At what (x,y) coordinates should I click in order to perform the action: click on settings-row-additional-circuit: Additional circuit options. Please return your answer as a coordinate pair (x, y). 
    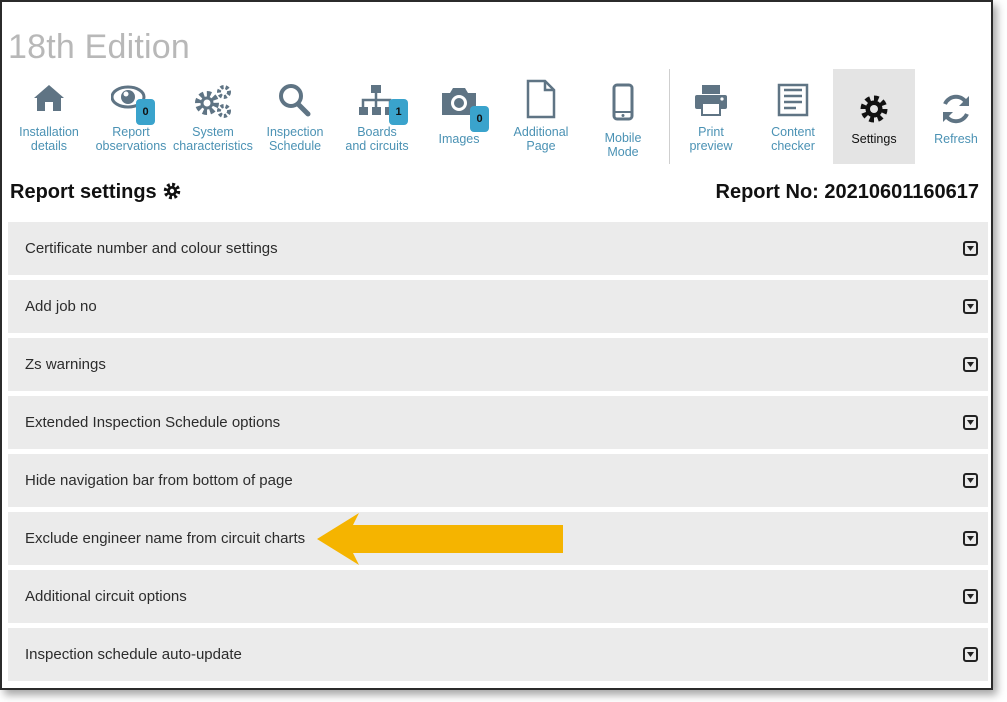
    Looking at the image, I should click on (498, 596).